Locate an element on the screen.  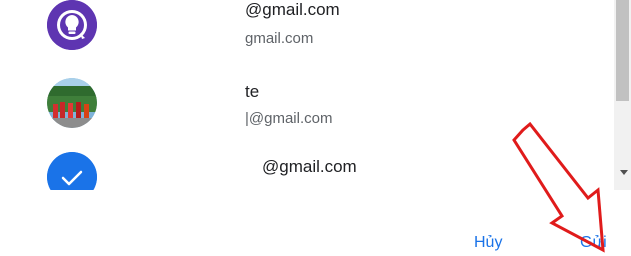
scroll-down-arrow-icon is located at coordinates (624, 172).